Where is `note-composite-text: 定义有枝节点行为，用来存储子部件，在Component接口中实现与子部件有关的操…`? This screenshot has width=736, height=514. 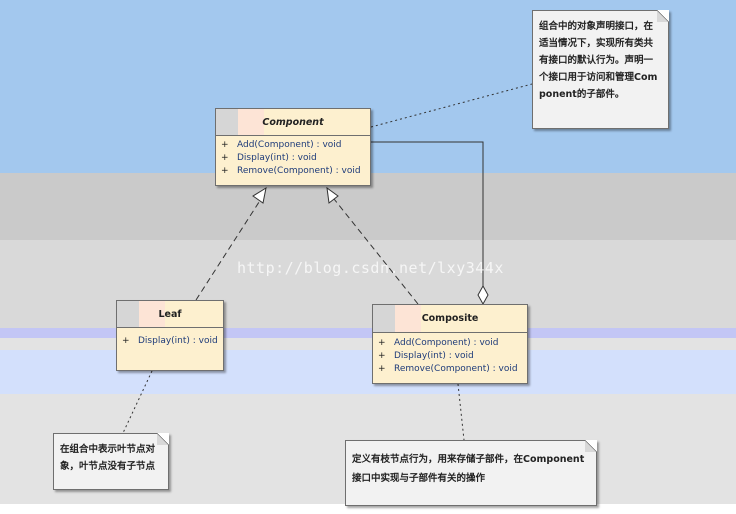 note-composite-text: 定义有枝节点行为，用来存储子部件，在Component接口中实现与子部件有关的操… is located at coordinates (468, 469).